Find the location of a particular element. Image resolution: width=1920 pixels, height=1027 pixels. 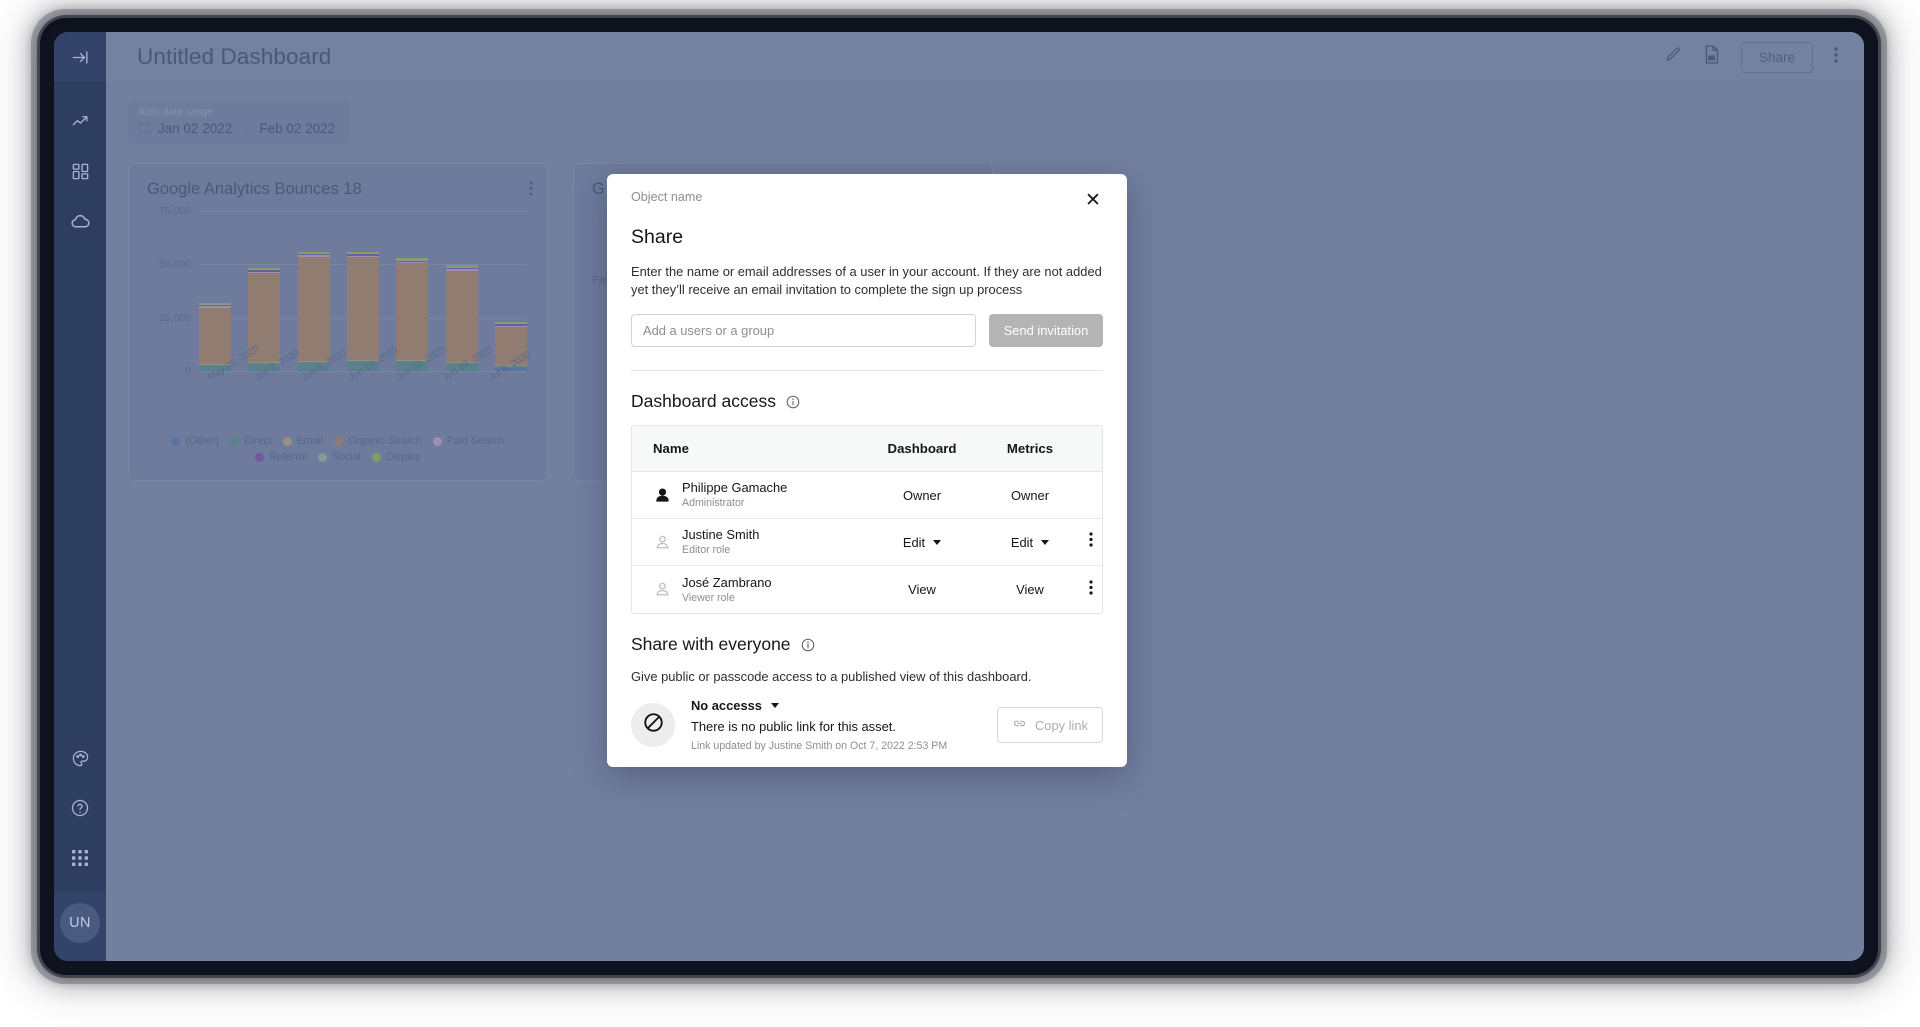

apps-grid-icon is located at coordinates (80, 858).